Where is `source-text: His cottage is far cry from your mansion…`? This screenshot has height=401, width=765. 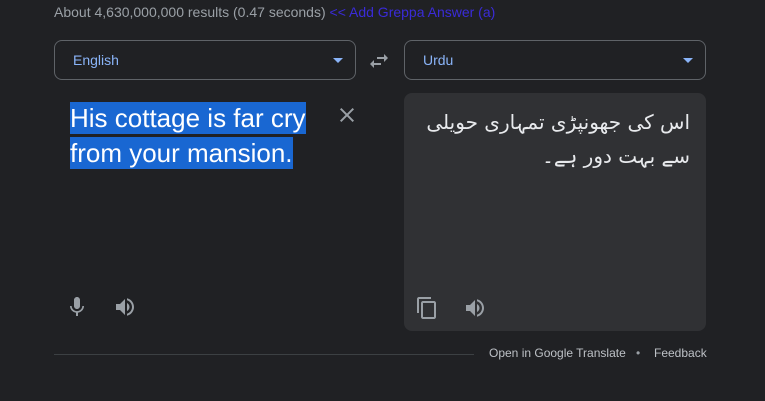 source-text: His cottage is far cry from your mansion… is located at coordinates (188, 135).